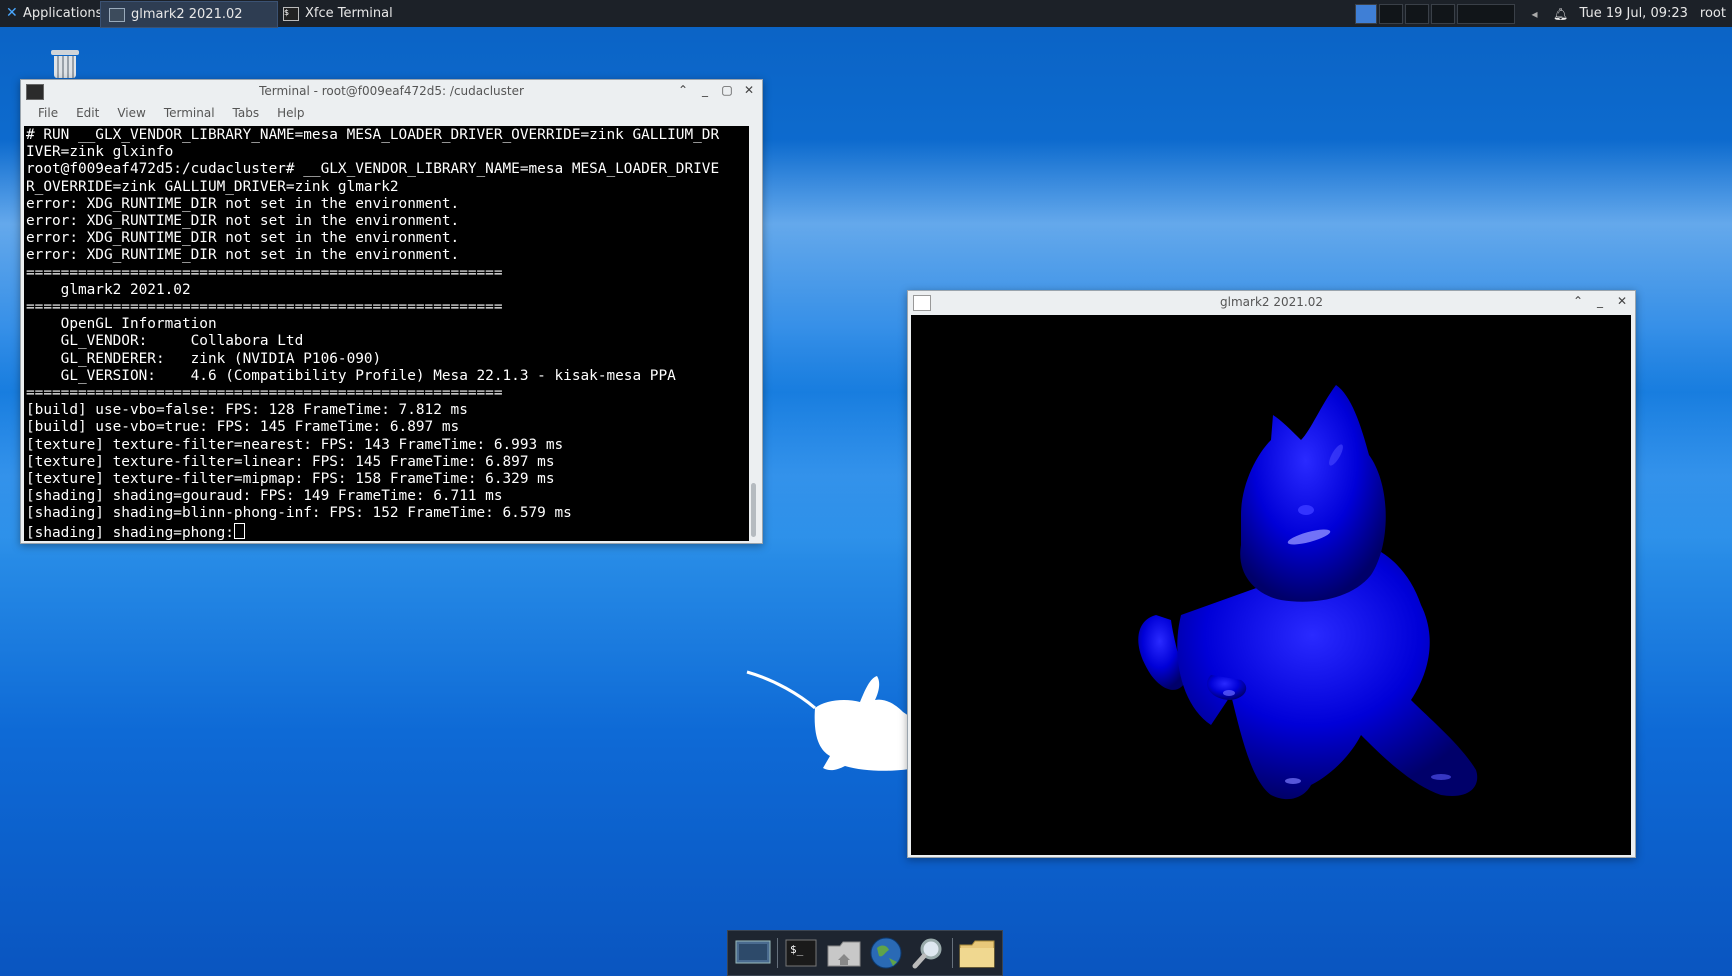 The height and width of the screenshot is (976, 1732). What do you see at coordinates (63, 13) in the screenshot?
I see `applications-label: Applications` at bounding box center [63, 13].